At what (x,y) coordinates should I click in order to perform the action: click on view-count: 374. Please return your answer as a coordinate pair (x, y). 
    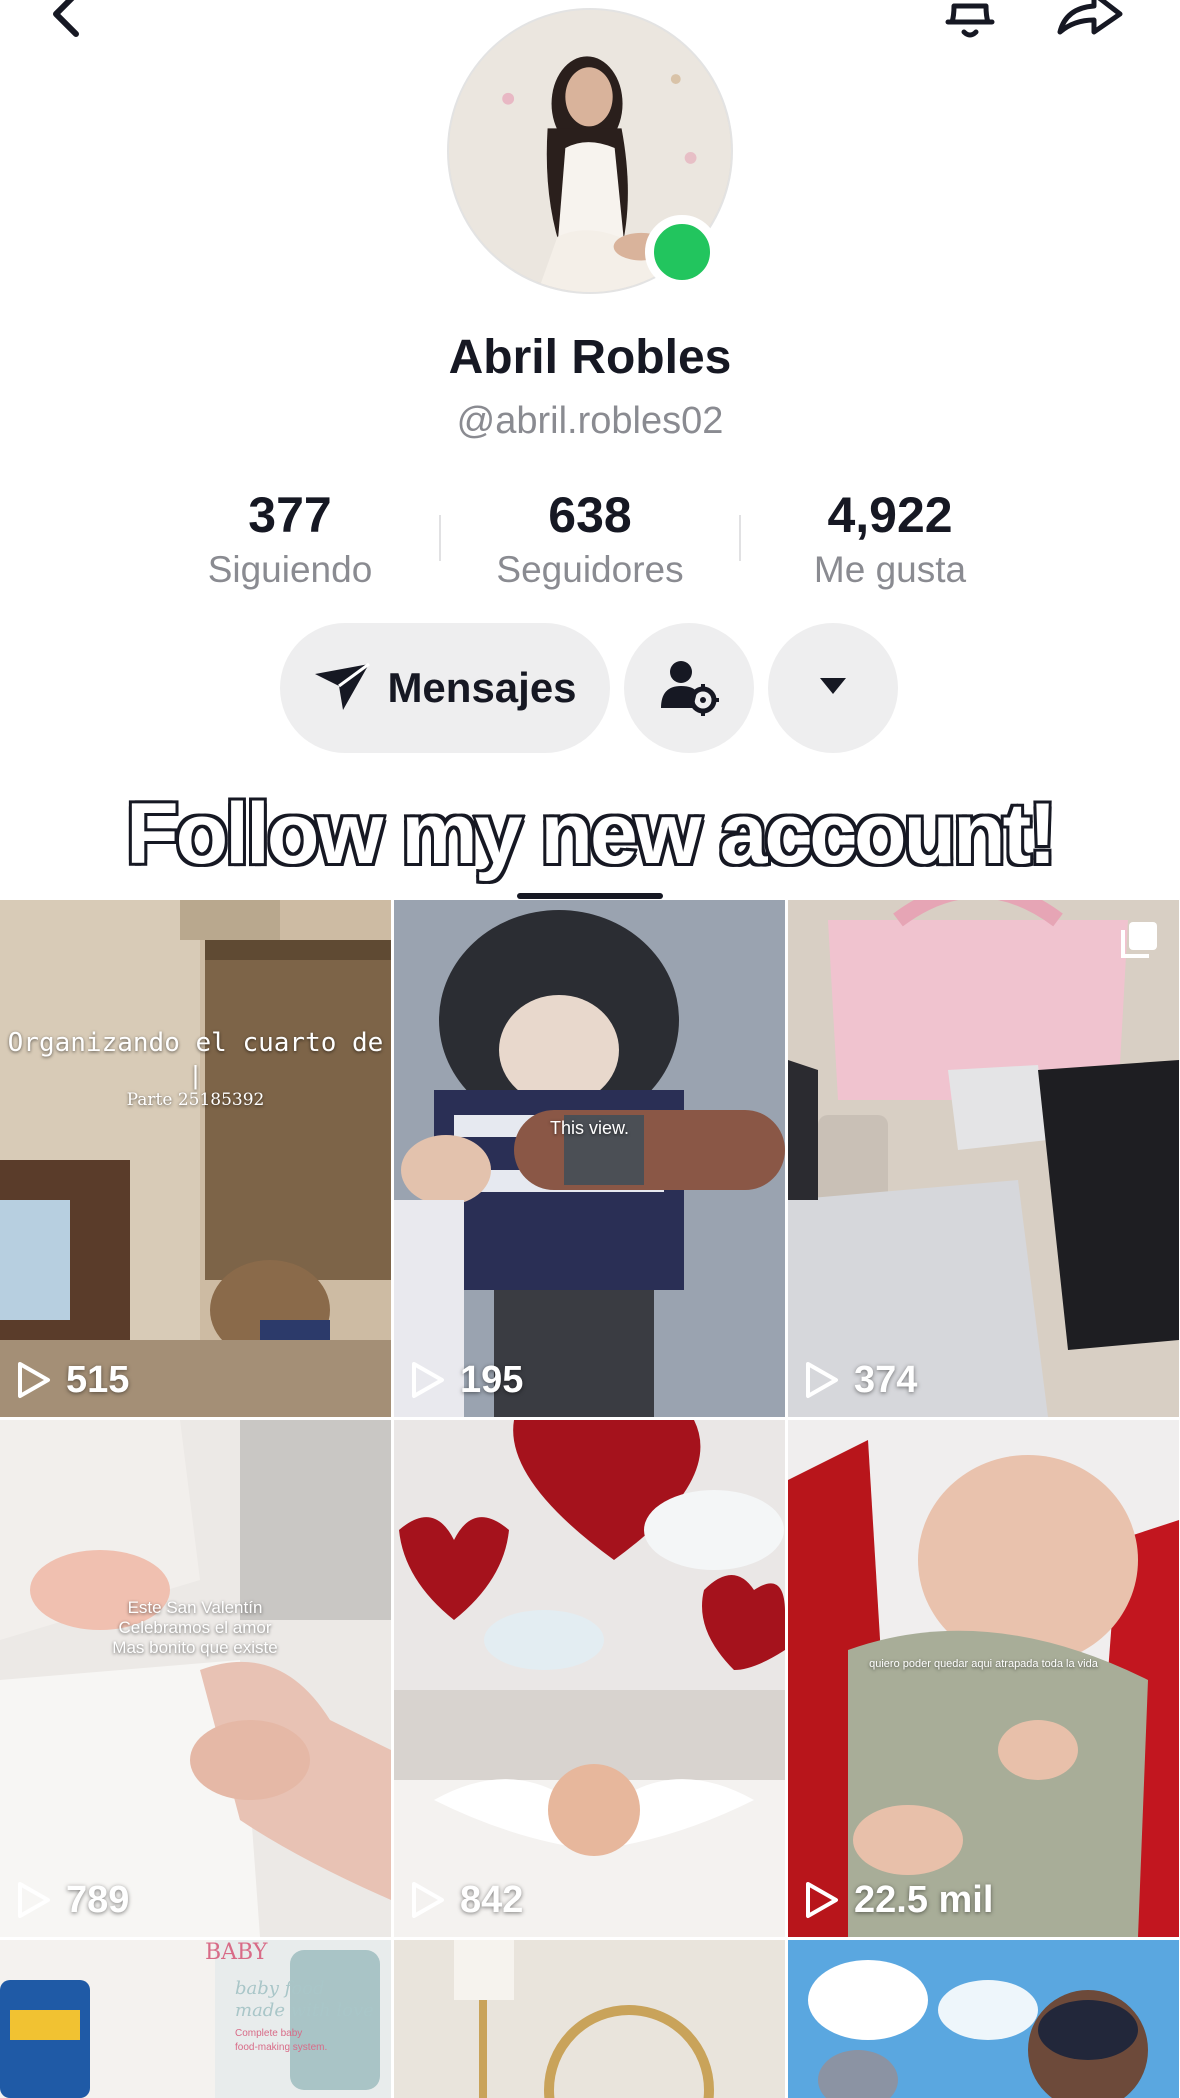
    Looking at the image, I should click on (860, 1380).